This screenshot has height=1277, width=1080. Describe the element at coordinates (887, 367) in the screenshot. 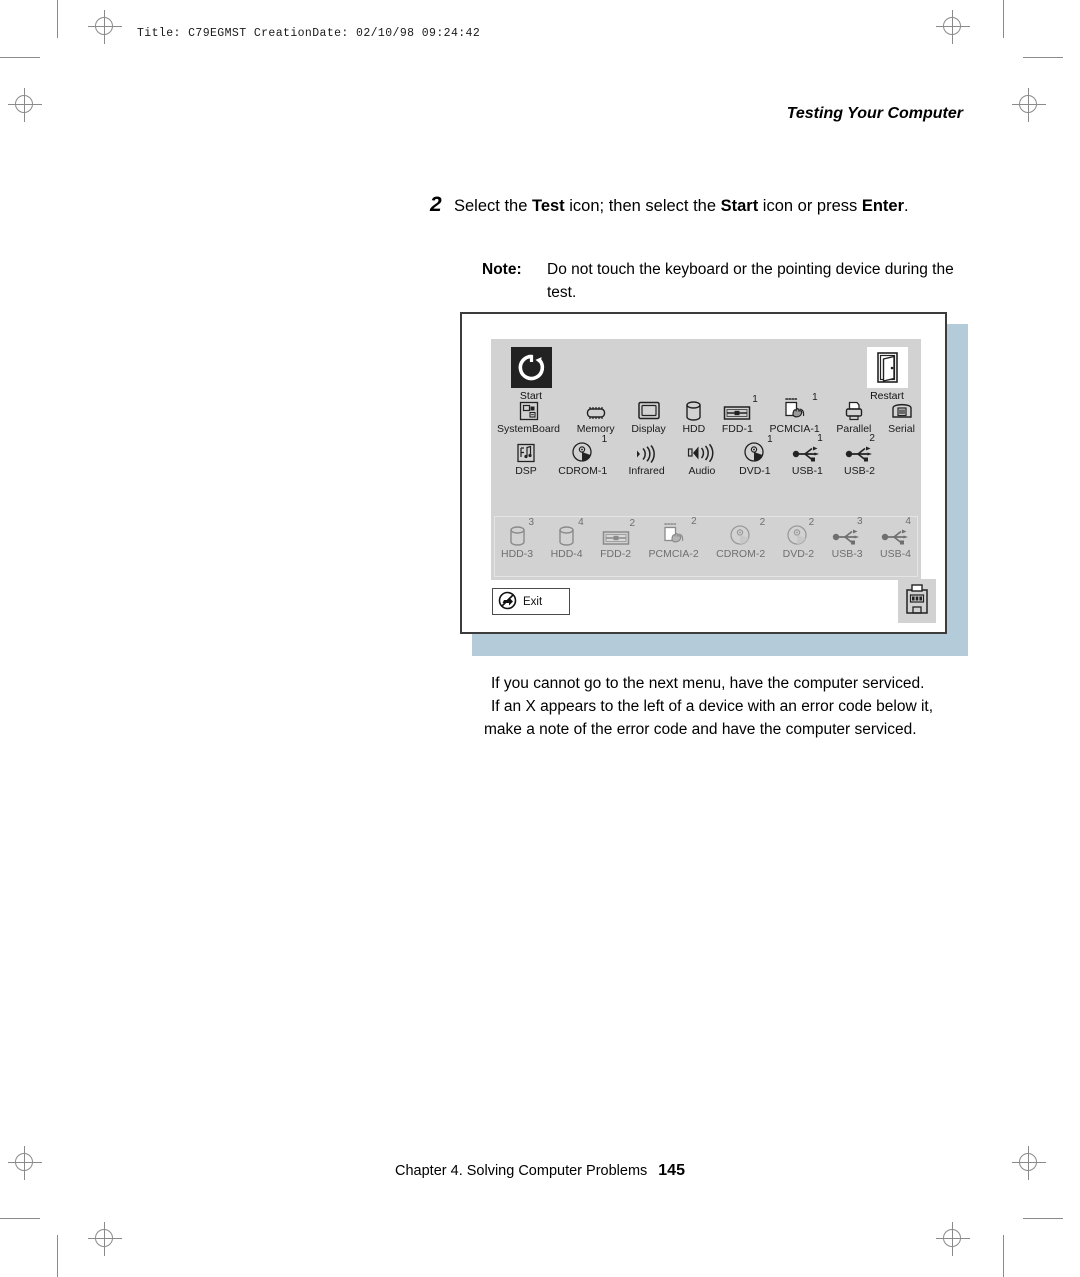

I see `door-exit-icon` at that location.